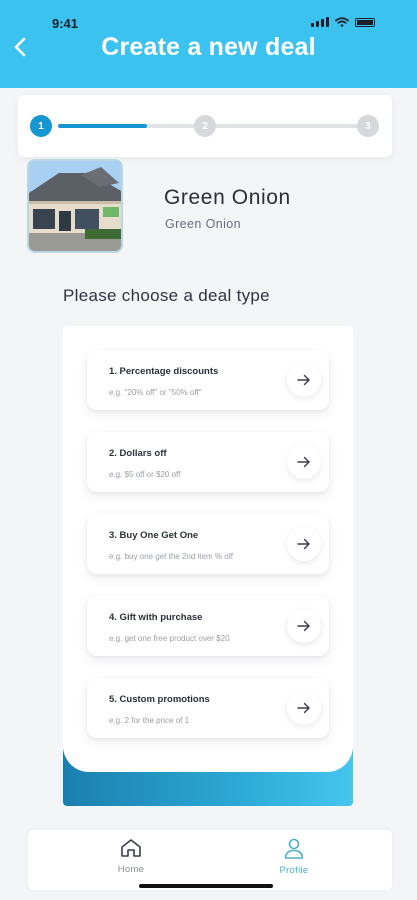 The height and width of the screenshot is (900, 417). I want to click on progress-stepper: 1 2 3, so click(205, 126).